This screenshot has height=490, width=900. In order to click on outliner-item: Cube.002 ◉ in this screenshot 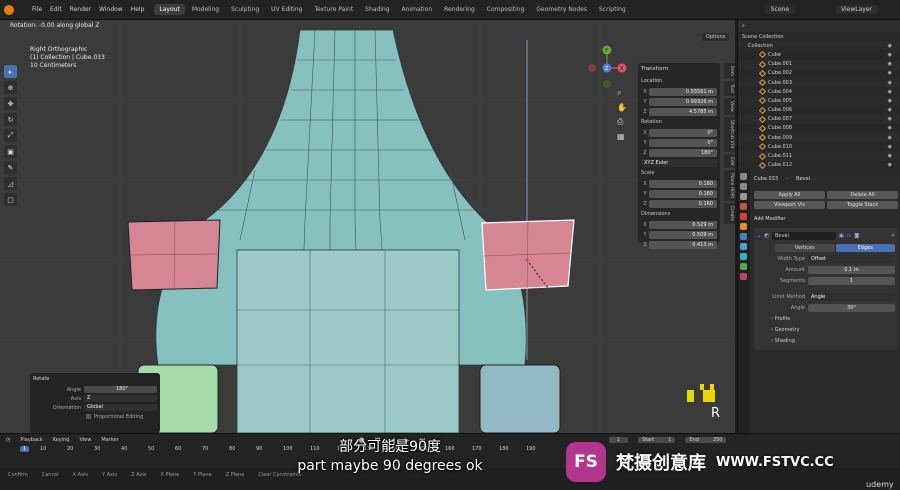, I will do `click(819, 73)`.